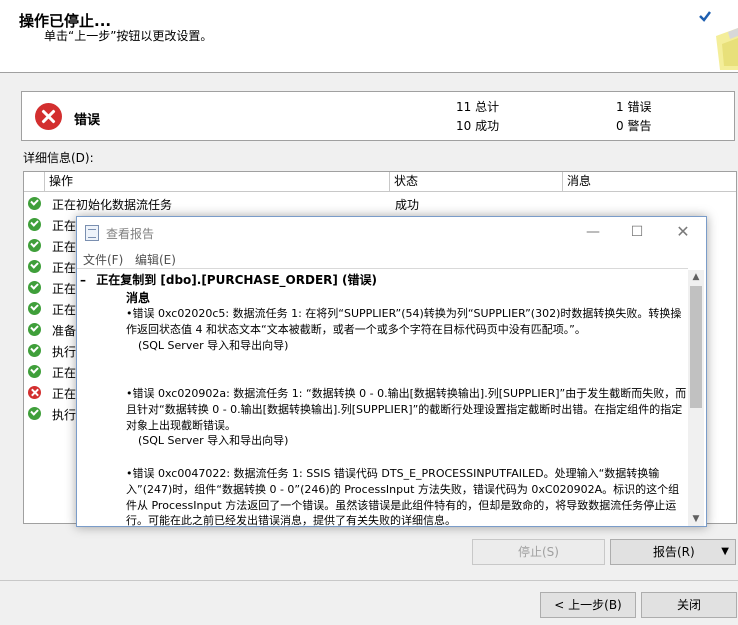 The width and height of the screenshot is (738, 625). I want to click on row-action: 正在初始化数据流任务, so click(112, 205).